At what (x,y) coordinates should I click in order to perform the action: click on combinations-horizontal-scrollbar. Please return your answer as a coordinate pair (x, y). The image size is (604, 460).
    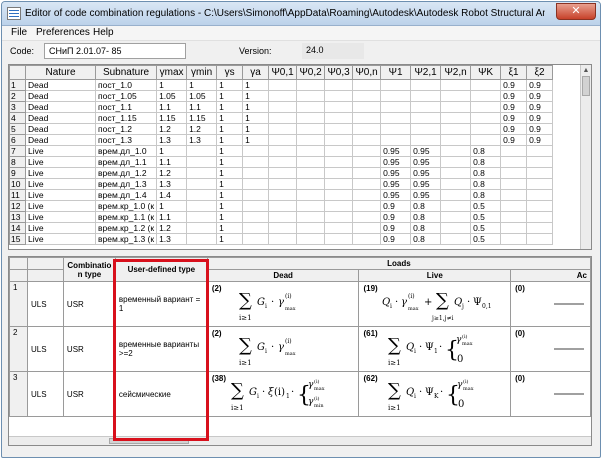
    Looking at the image, I should click on (300, 440).